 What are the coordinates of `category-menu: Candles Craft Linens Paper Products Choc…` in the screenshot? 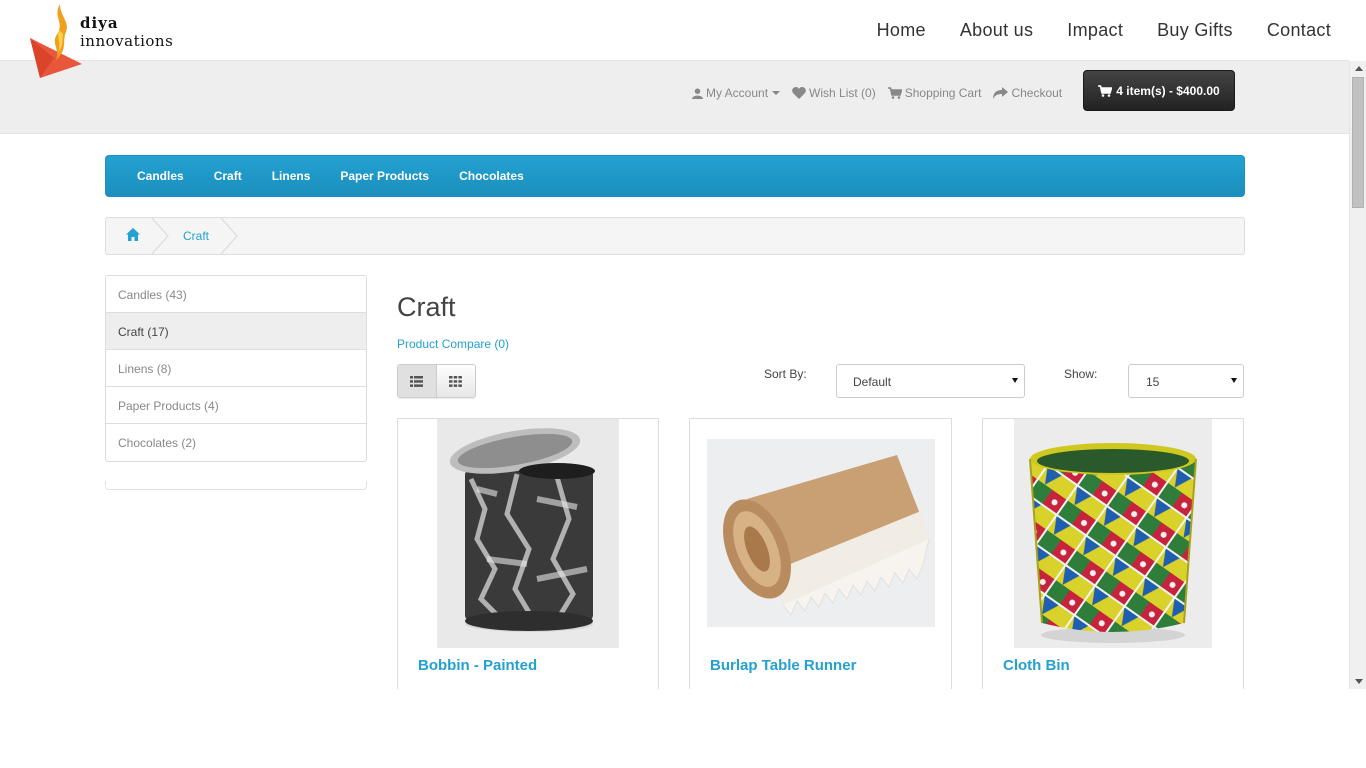 It's located at (675, 176).